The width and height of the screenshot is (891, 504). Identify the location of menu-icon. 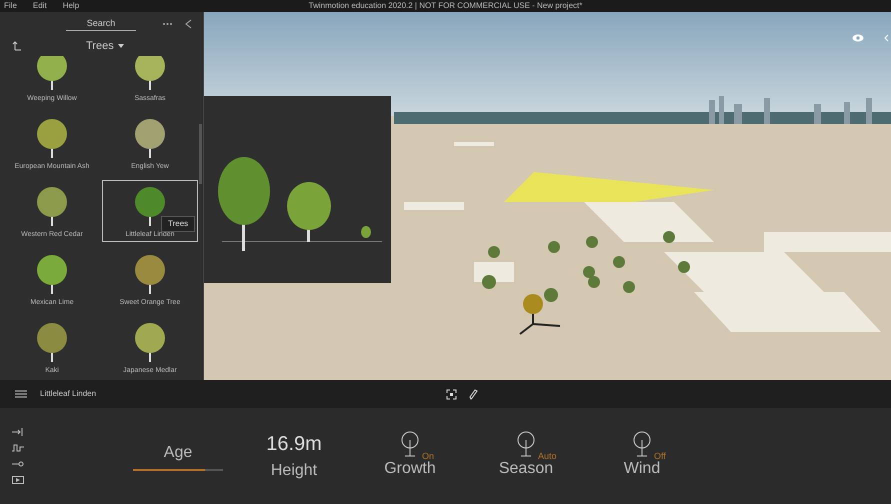
(21, 394).